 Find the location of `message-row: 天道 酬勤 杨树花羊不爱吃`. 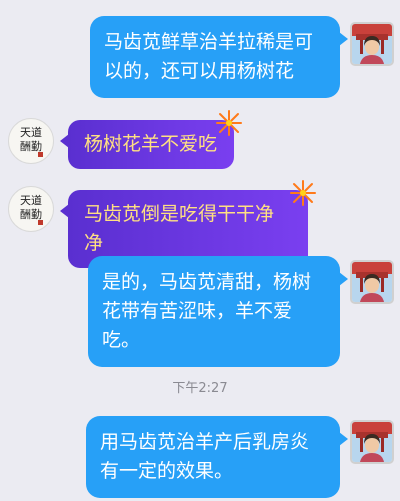

message-row: 天道 酬勤 杨树花羊不爱吃 is located at coordinates (200, 139).